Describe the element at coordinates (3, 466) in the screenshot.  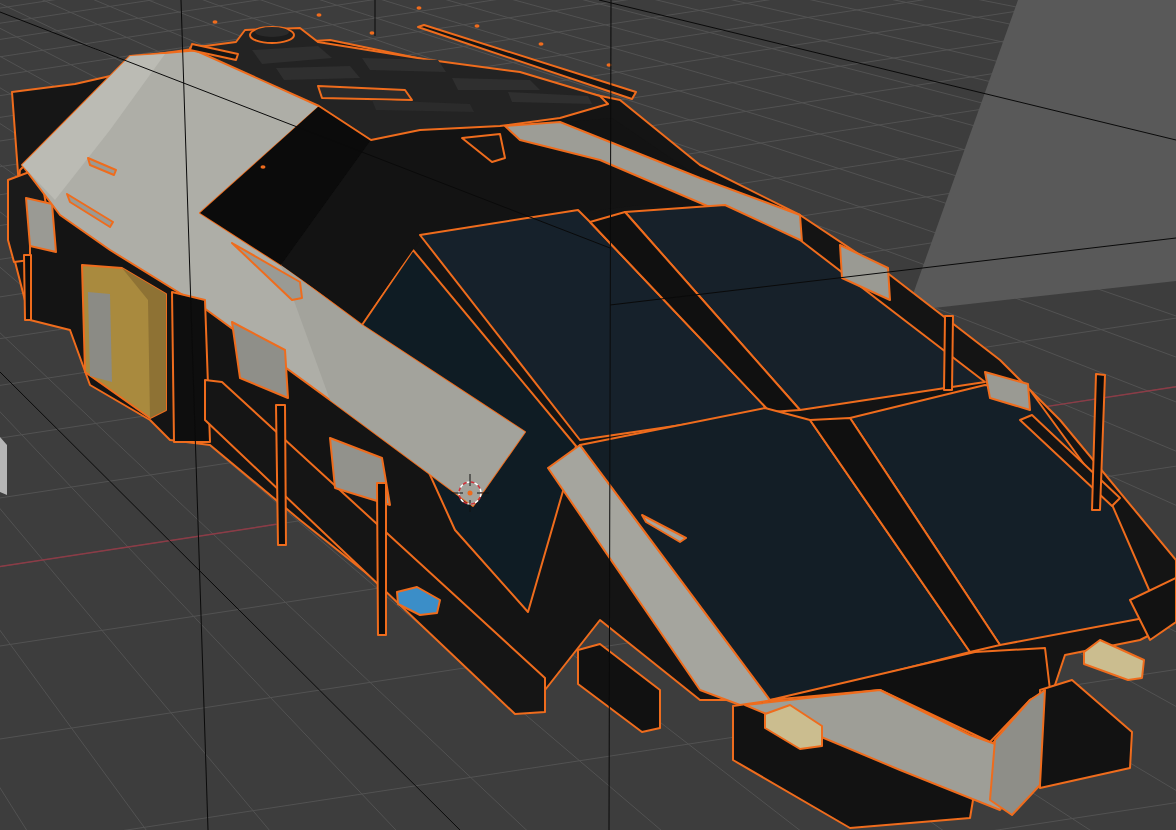
I see `partial-object` at that location.